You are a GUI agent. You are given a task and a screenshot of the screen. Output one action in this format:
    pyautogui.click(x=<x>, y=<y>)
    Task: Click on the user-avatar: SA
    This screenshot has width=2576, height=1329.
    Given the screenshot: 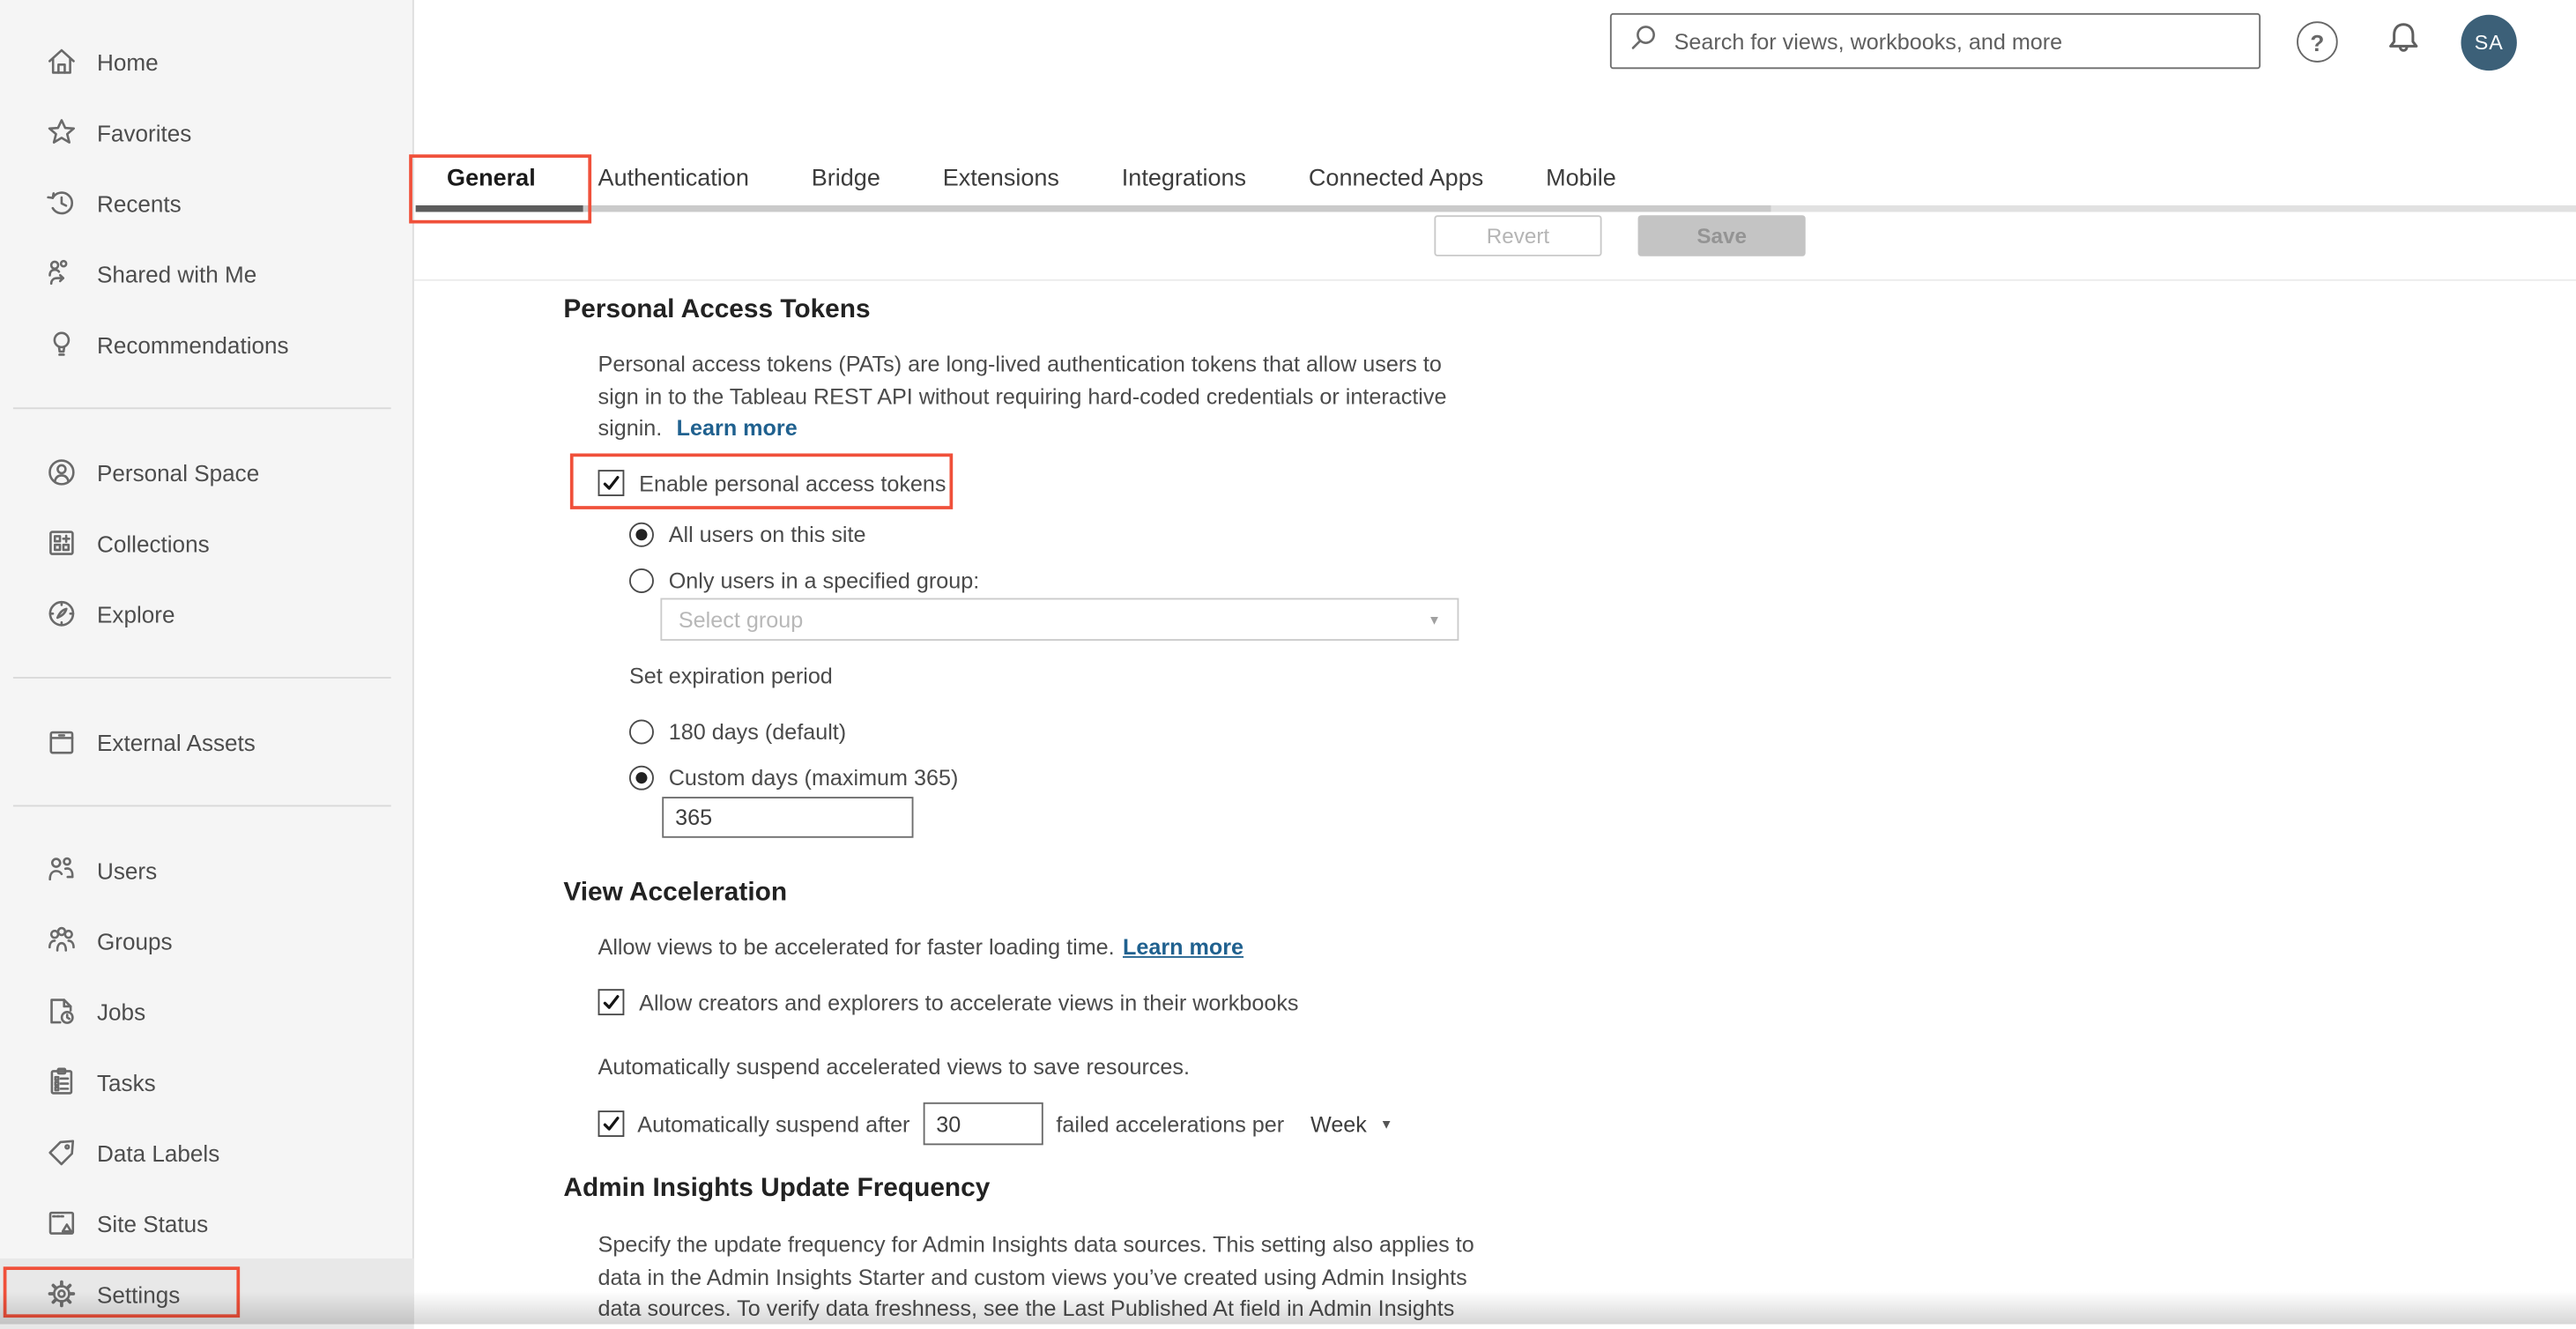 What is the action you would take?
    pyautogui.click(x=2489, y=42)
    